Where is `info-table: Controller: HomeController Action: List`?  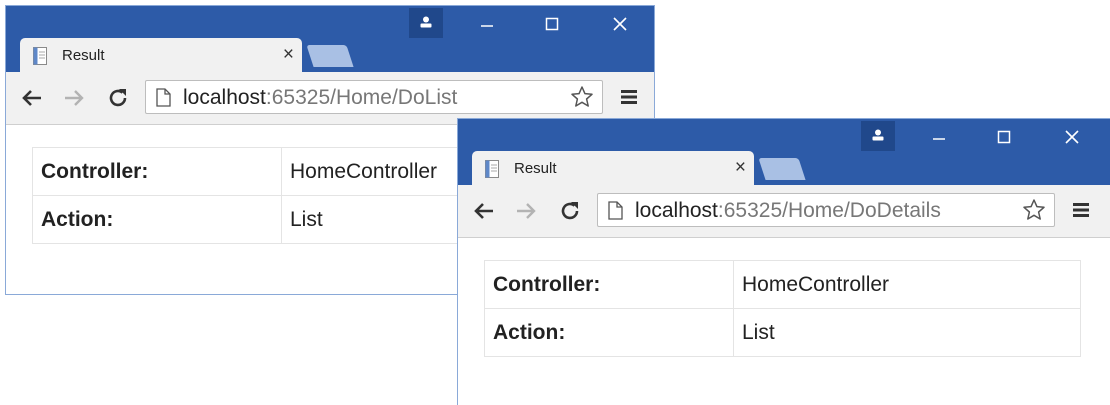 info-table: Controller: HomeController Action: List is located at coordinates (782, 308).